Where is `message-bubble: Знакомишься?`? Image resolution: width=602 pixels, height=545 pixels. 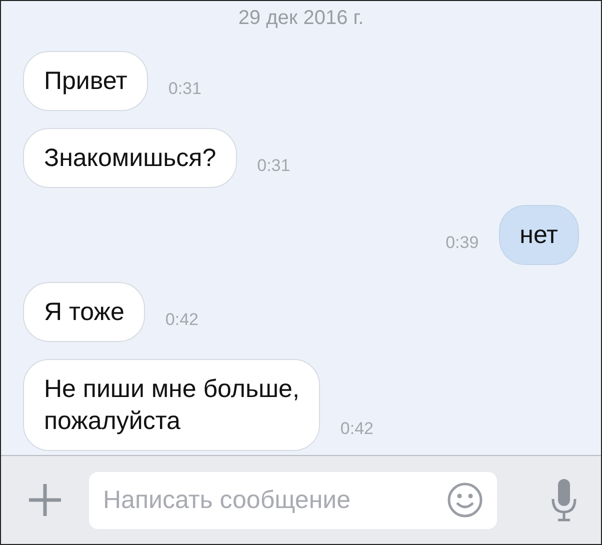
message-bubble: Знакомишься? is located at coordinates (130, 158).